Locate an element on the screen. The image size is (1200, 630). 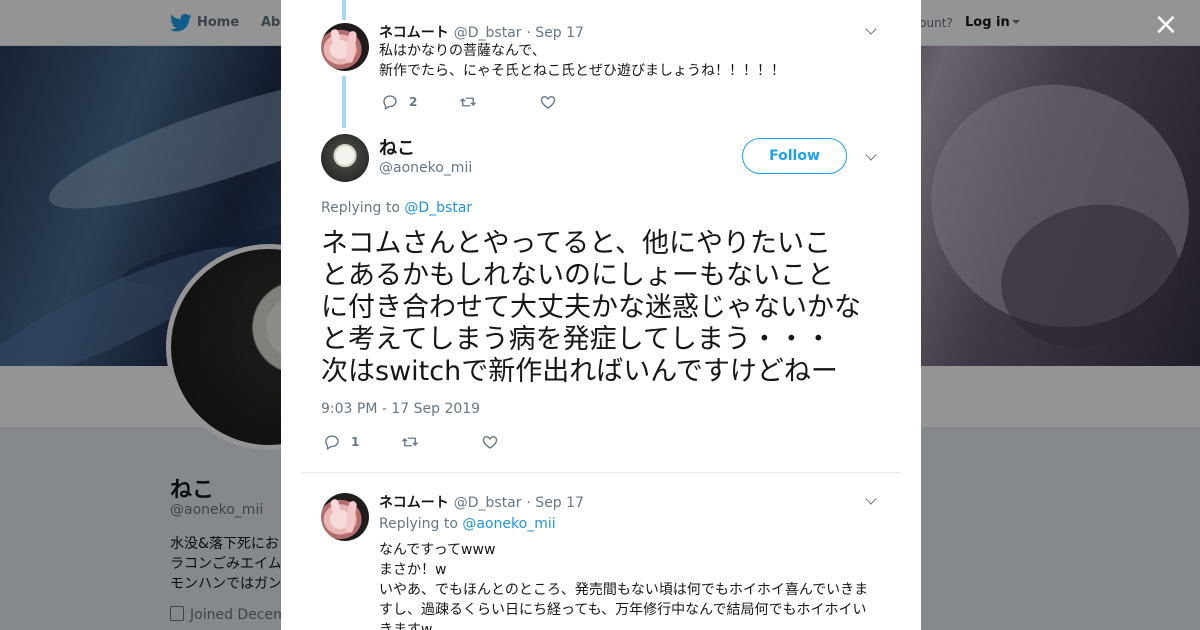
reply-button: 1 is located at coordinates (341, 442).